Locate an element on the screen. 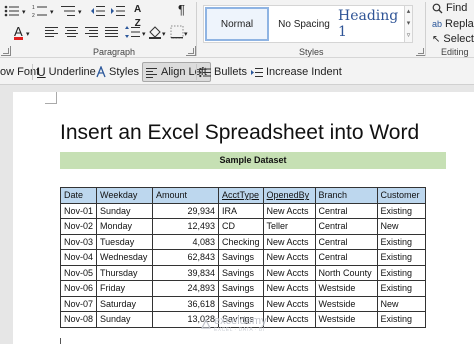 The height and width of the screenshot is (344, 474). replace-button: ab Replace is located at coordinates (453, 24).